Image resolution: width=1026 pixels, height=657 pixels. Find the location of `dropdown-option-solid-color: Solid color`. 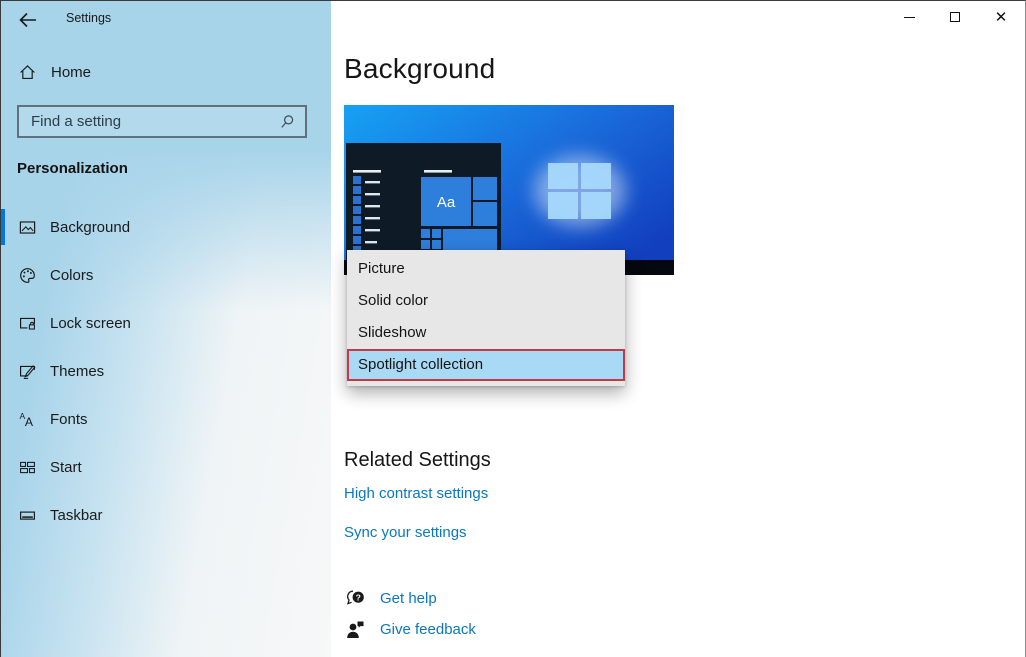

dropdown-option-solid-color: Solid color is located at coordinates (486, 301).